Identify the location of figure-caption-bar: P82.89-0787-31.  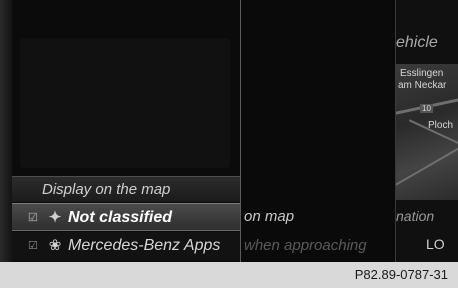
(229, 275).